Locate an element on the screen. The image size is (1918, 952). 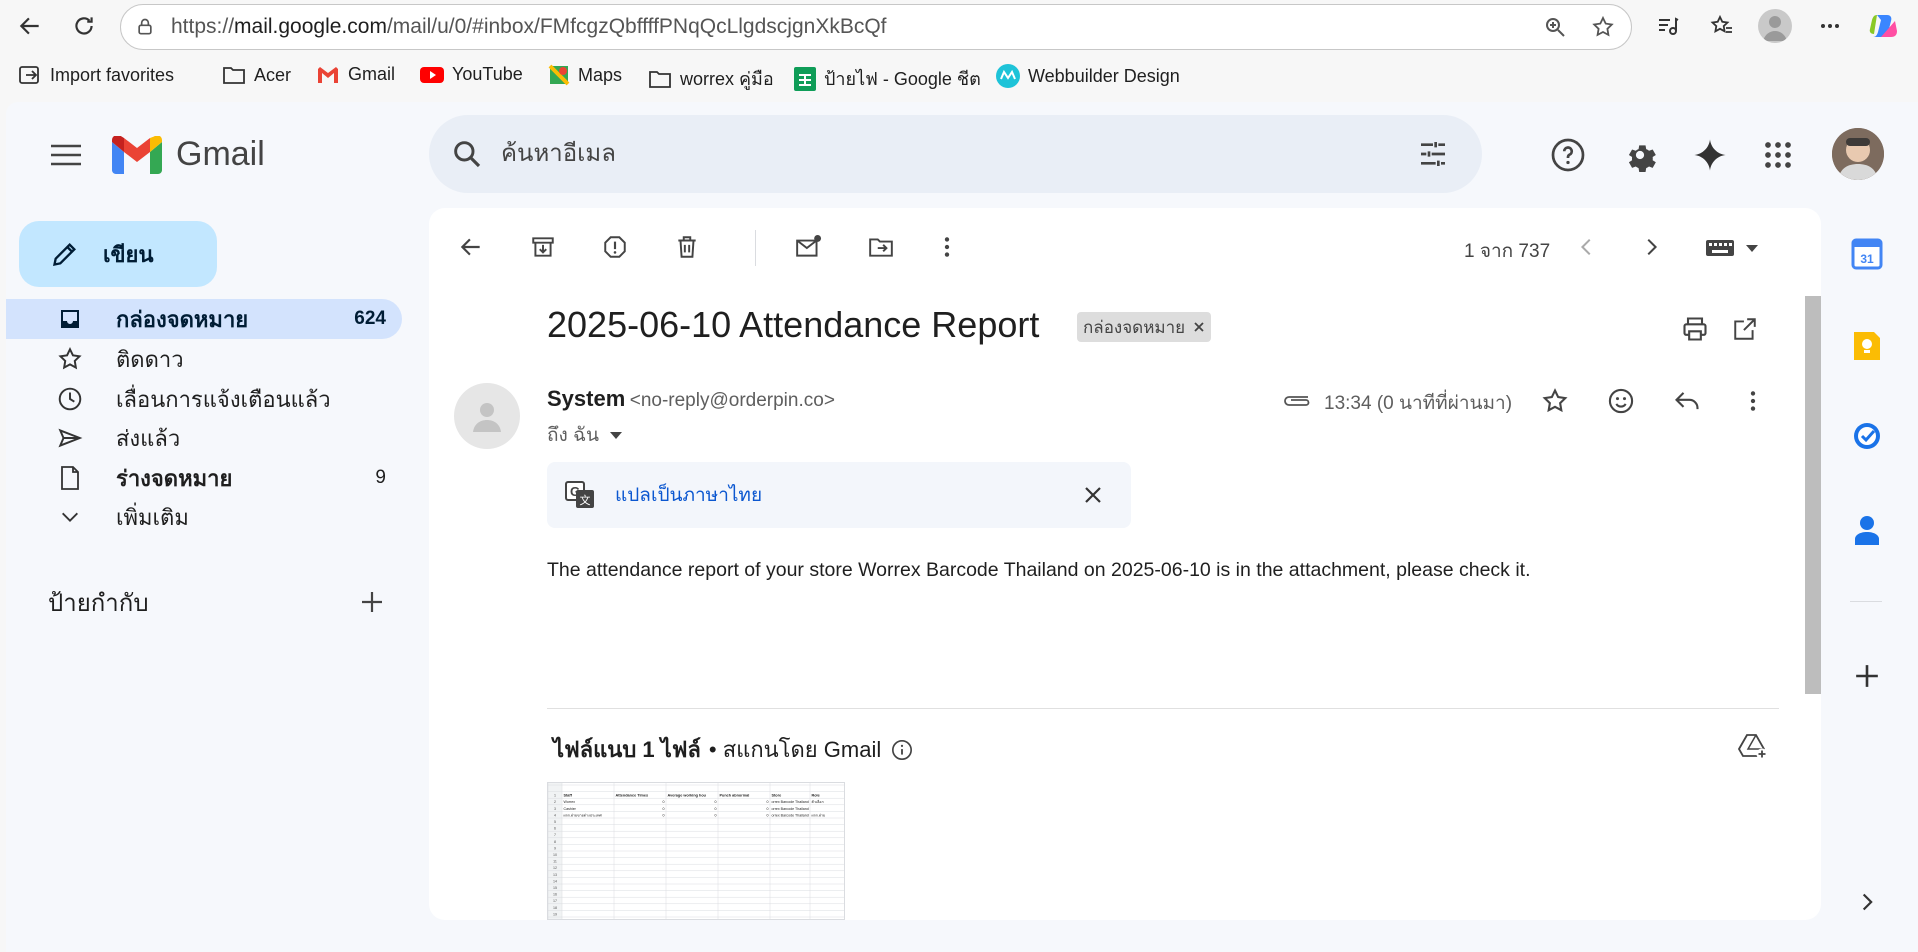
bookmark-youtube: YouTube is located at coordinates (471, 74).